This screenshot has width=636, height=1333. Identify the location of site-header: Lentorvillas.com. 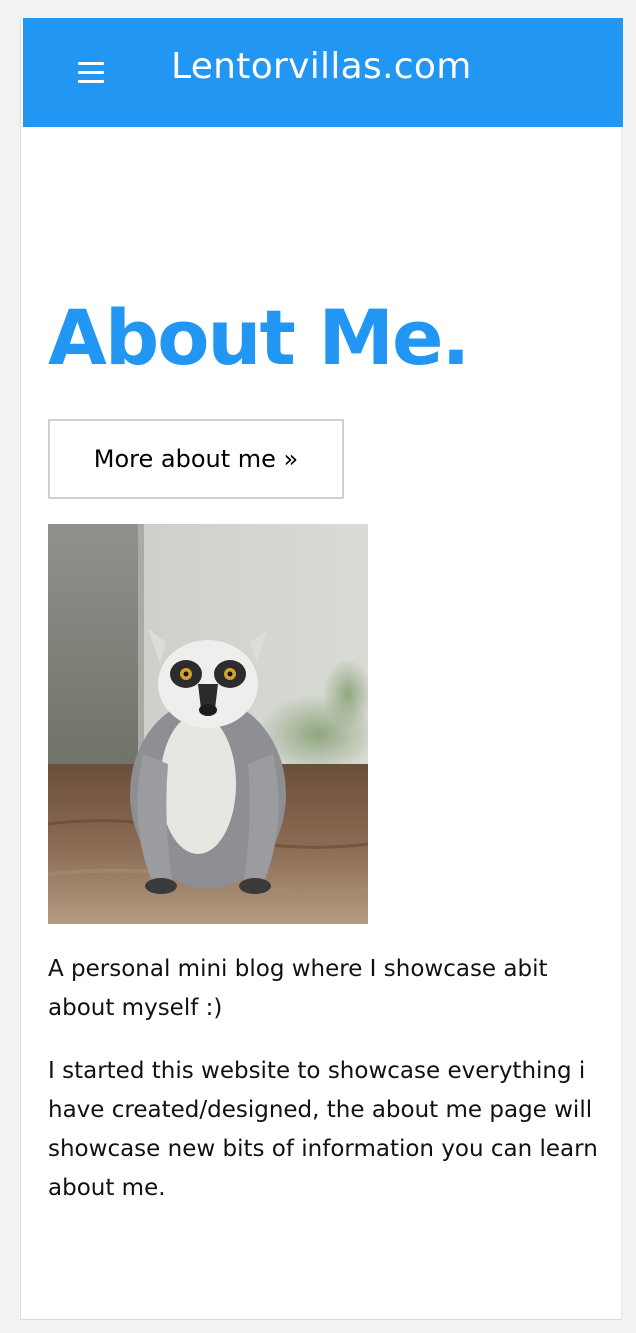
(323, 72).